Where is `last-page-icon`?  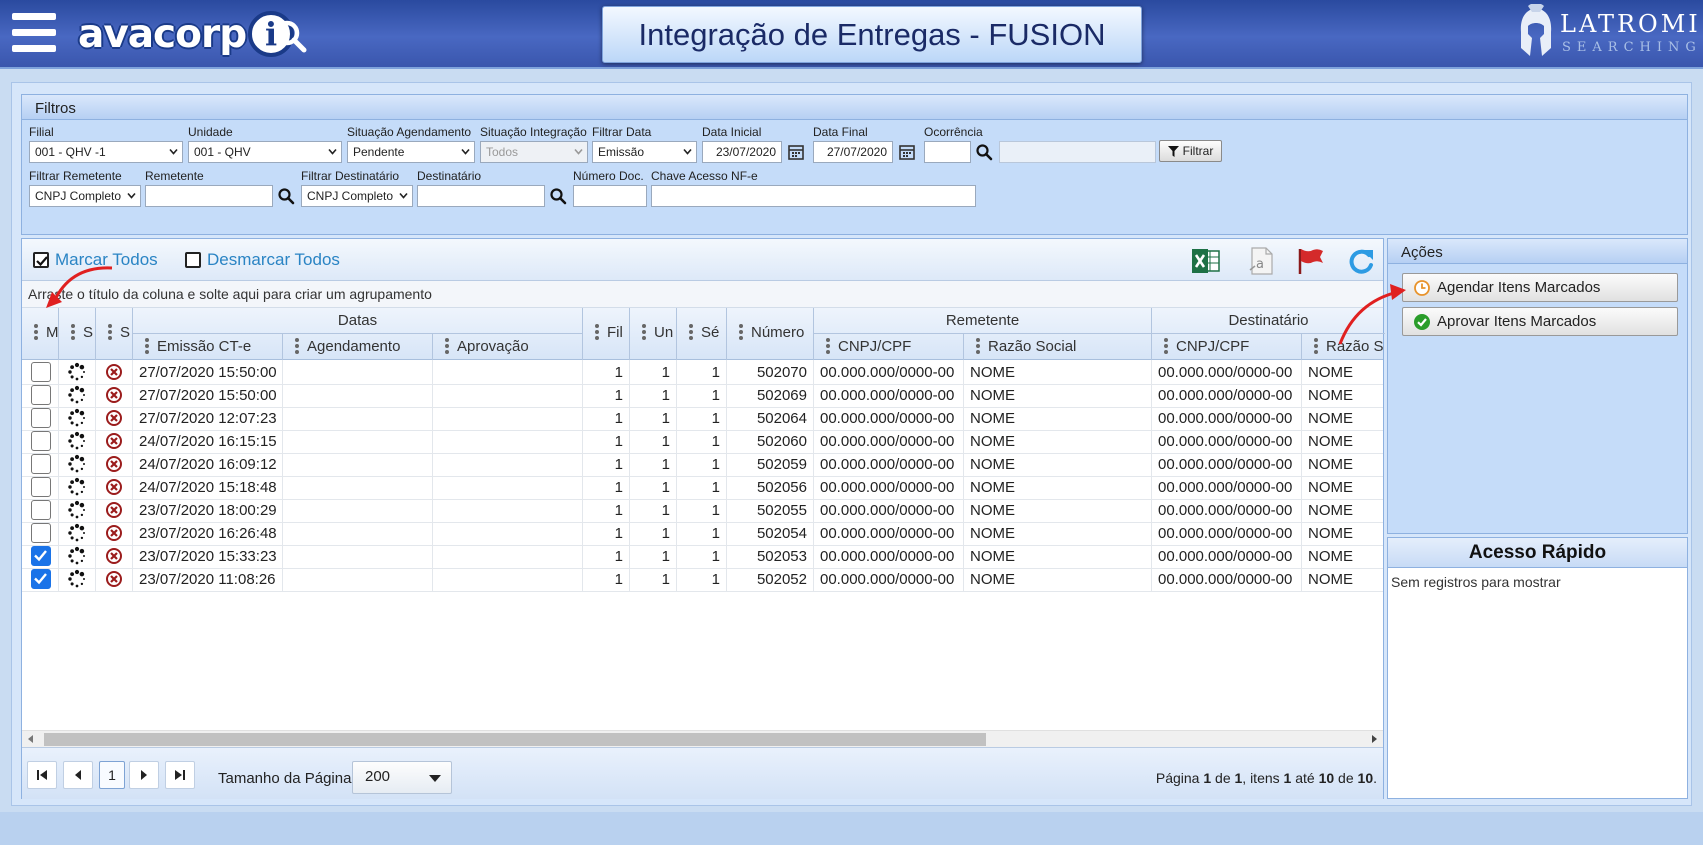 last-page-icon is located at coordinates (180, 775).